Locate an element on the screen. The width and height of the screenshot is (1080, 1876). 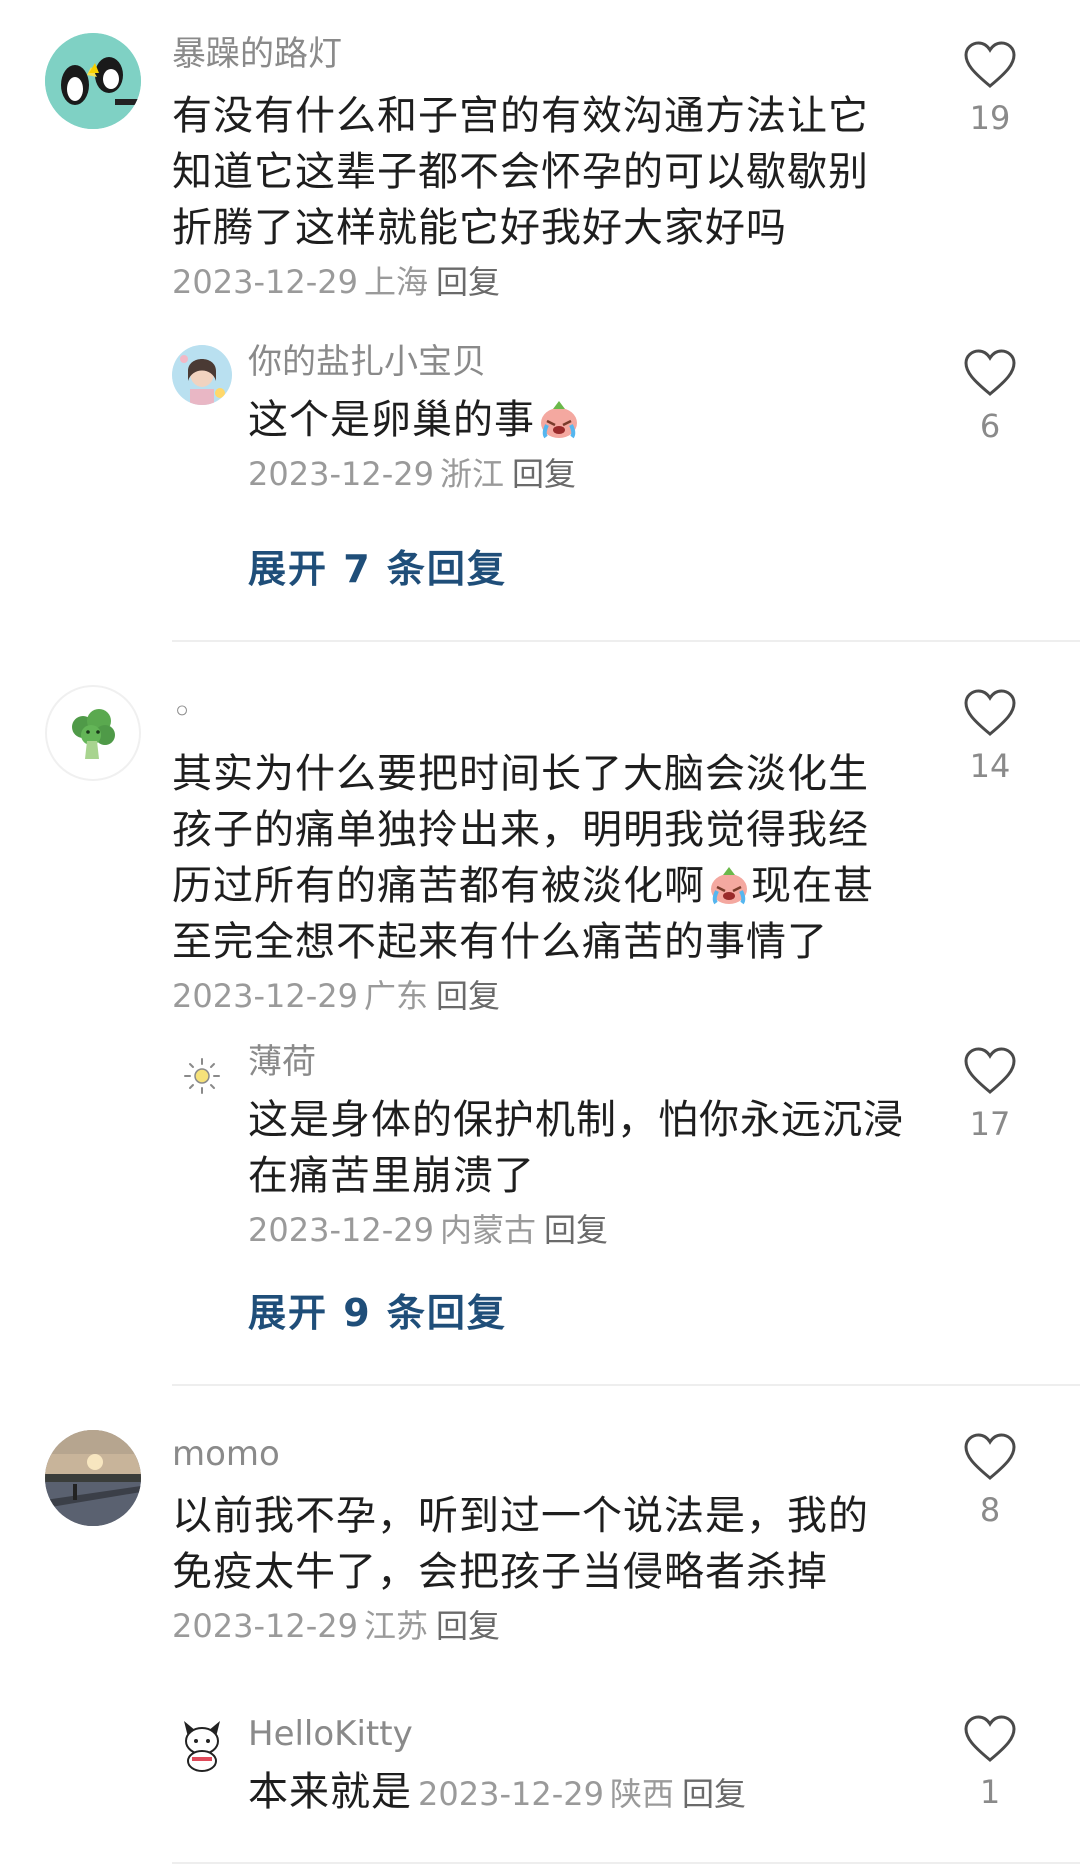
like-count: 19 is located at coordinates (990, 118).